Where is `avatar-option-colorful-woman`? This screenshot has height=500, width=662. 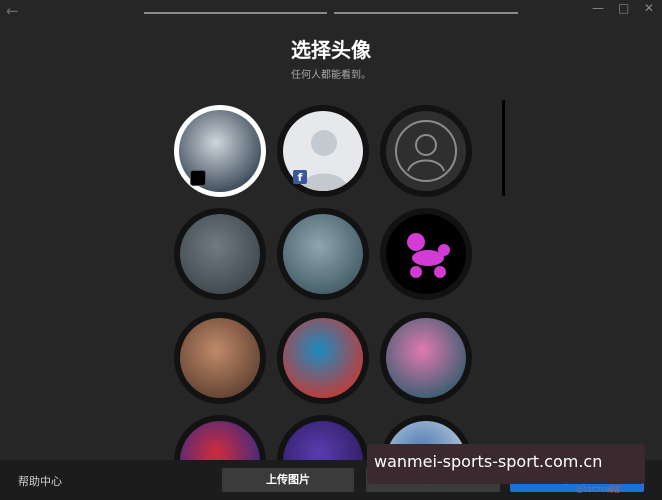
avatar-option-colorful-woman is located at coordinates (426, 358).